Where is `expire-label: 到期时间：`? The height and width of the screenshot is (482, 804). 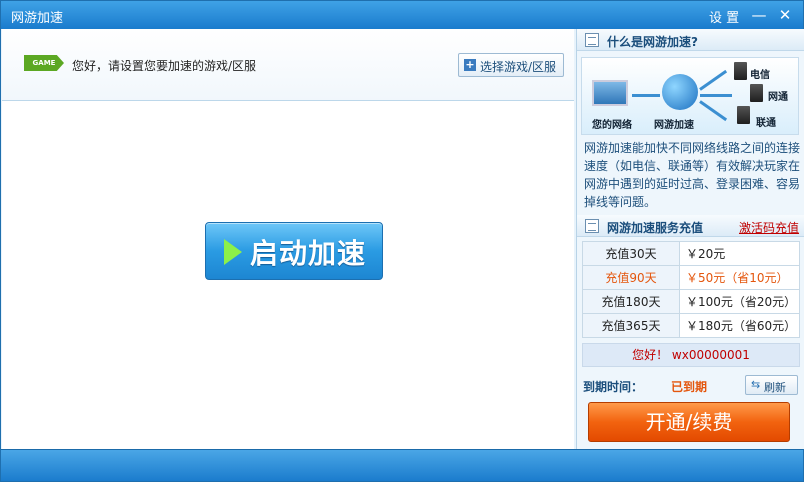 expire-label: 到期时间： is located at coordinates (613, 387).